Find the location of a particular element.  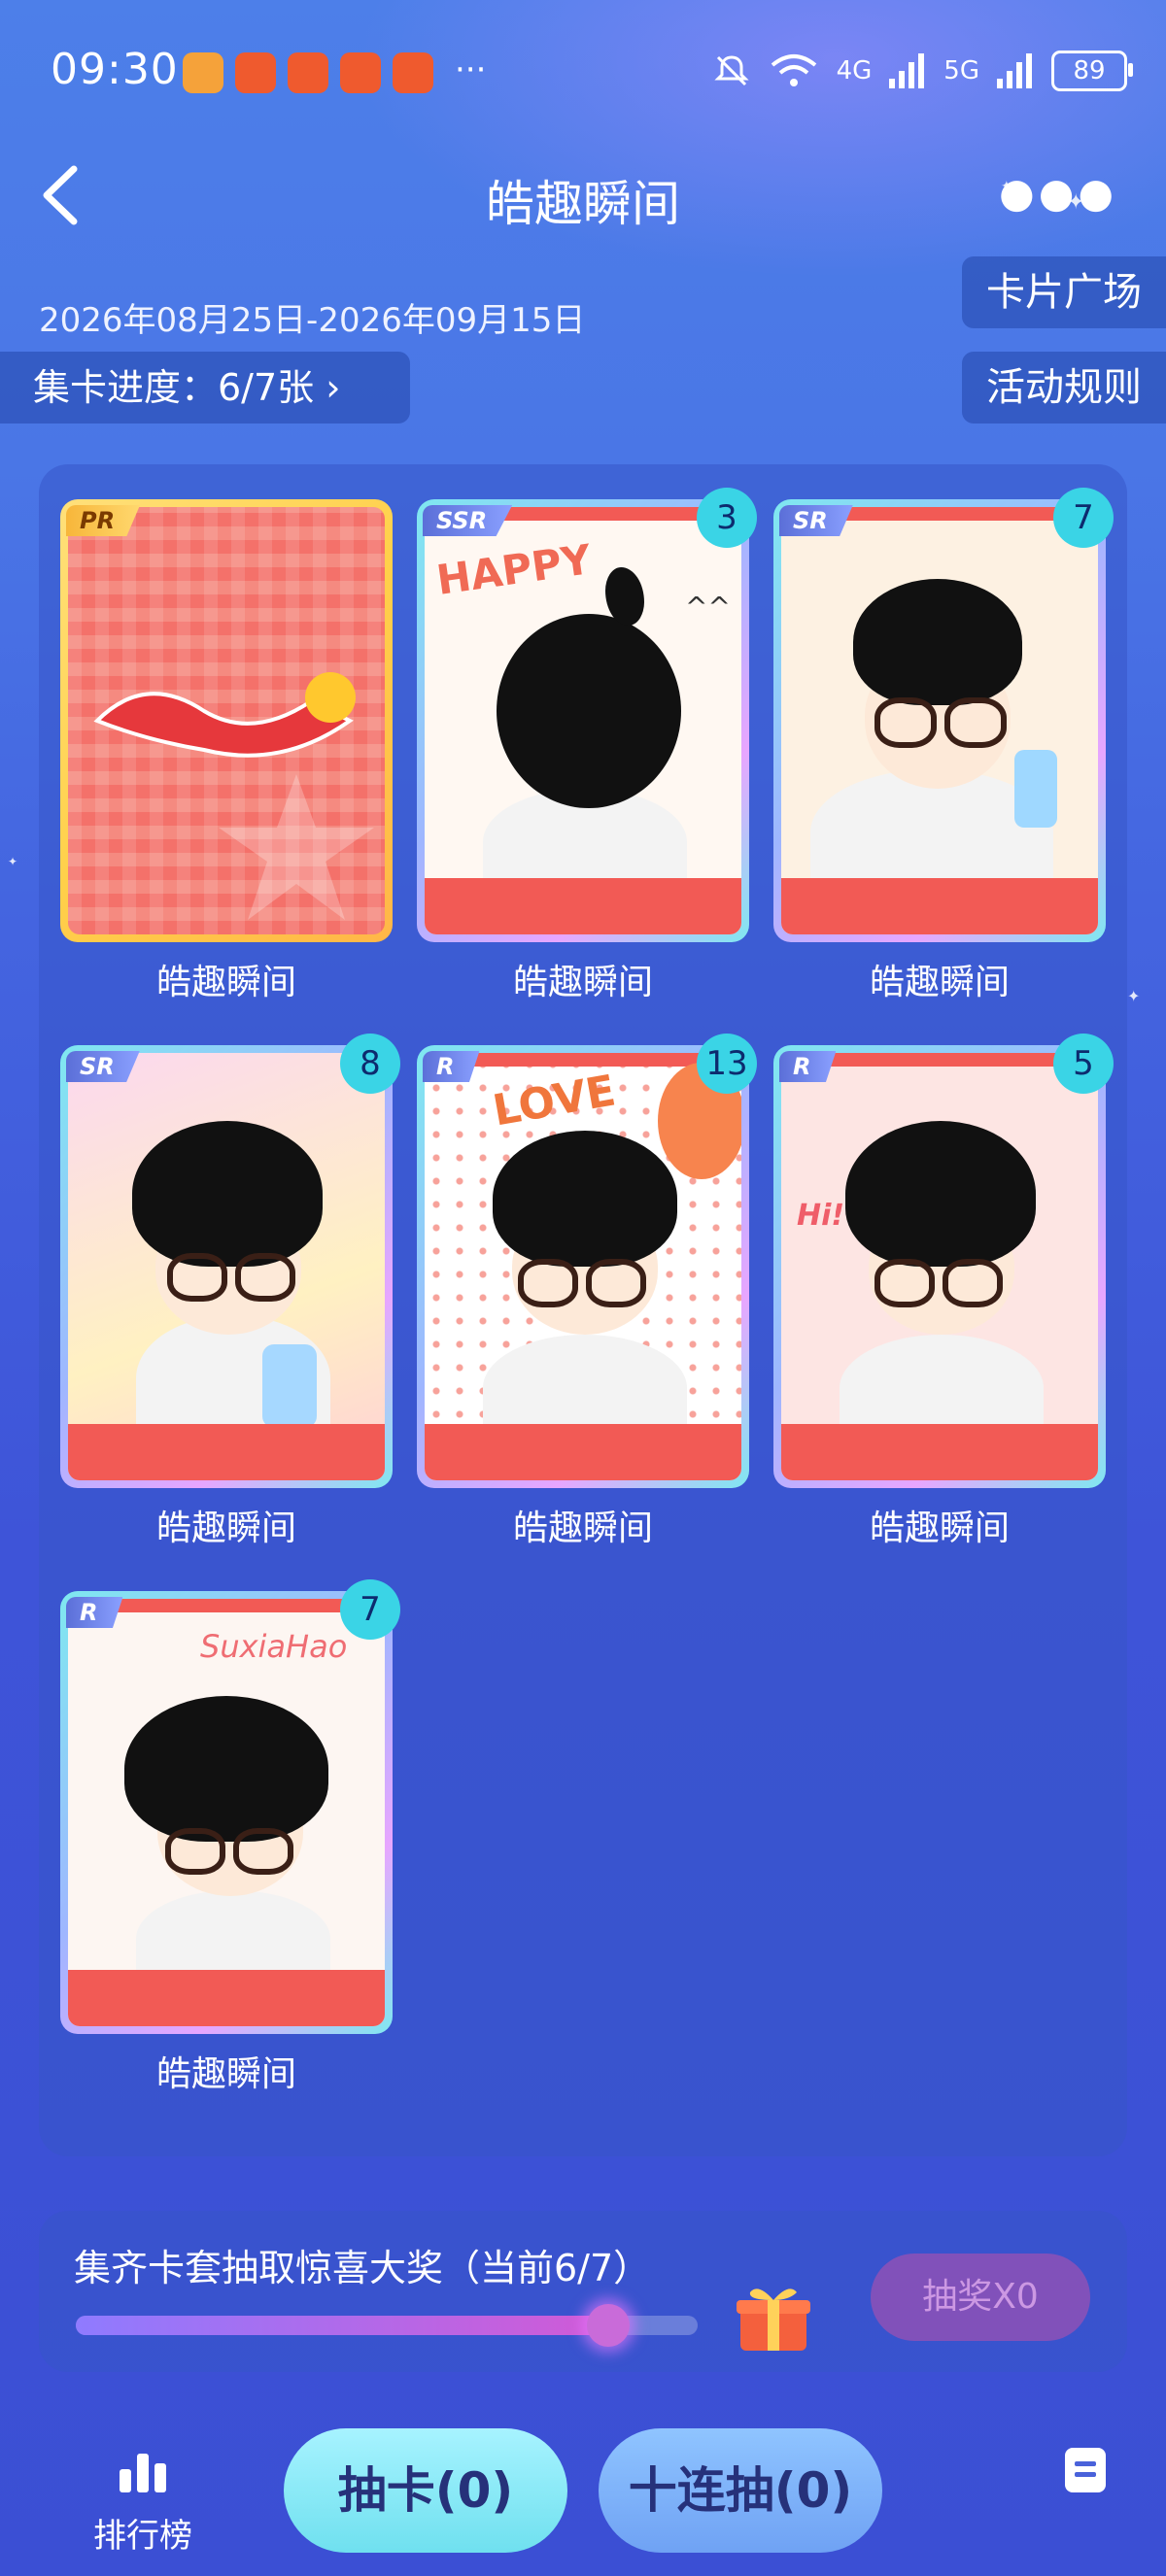

card-pr: PR is located at coordinates (226, 720).